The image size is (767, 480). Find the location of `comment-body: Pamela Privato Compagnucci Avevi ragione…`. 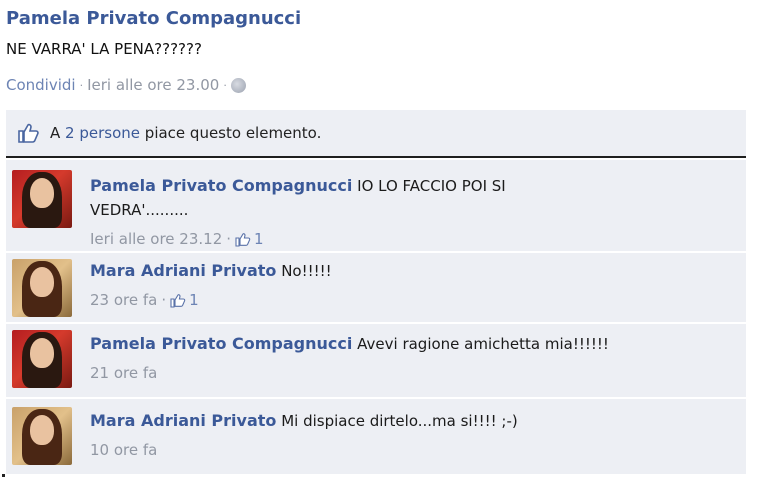

comment-body: Pamela Privato Compagnucci Avevi ragione… is located at coordinates (398, 344).